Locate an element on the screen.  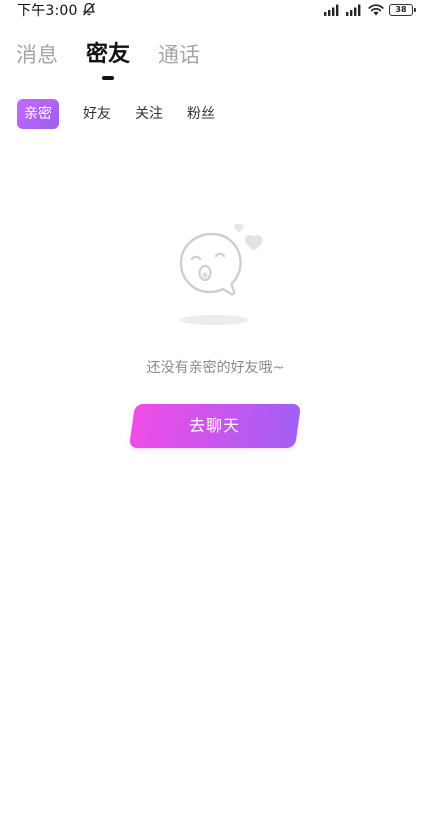
main-tabs: 消息 密友 通话 is located at coordinates (108, 60).